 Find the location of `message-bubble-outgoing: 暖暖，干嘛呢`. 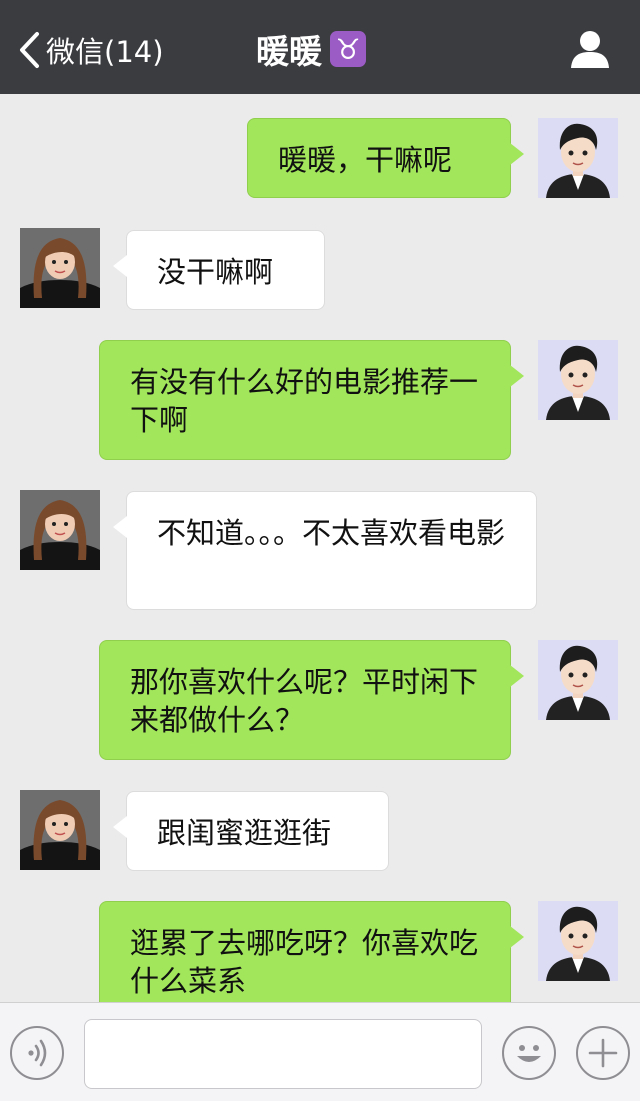

message-bubble-outgoing: 暖暖，干嘛呢 is located at coordinates (385, 158).